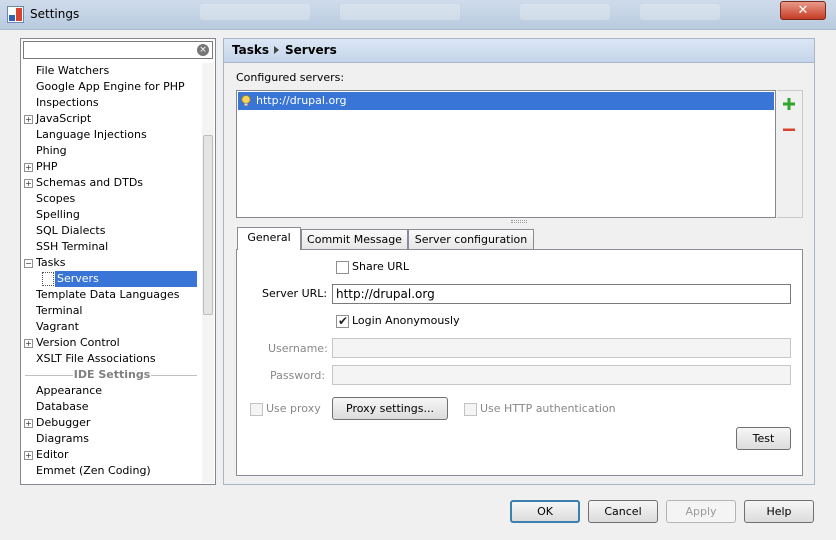 Image resolution: width=836 pixels, height=540 pixels. What do you see at coordinates (48, 279) in the screenshot?
I see `focus-indicator` at bounding box center [48, 279].